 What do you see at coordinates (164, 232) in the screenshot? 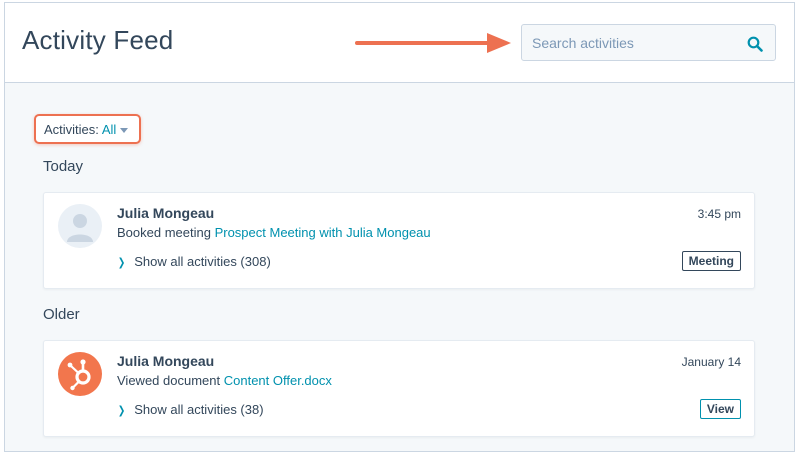
I see `activity-action: Booked meeting` at bounding box center [164, 232].